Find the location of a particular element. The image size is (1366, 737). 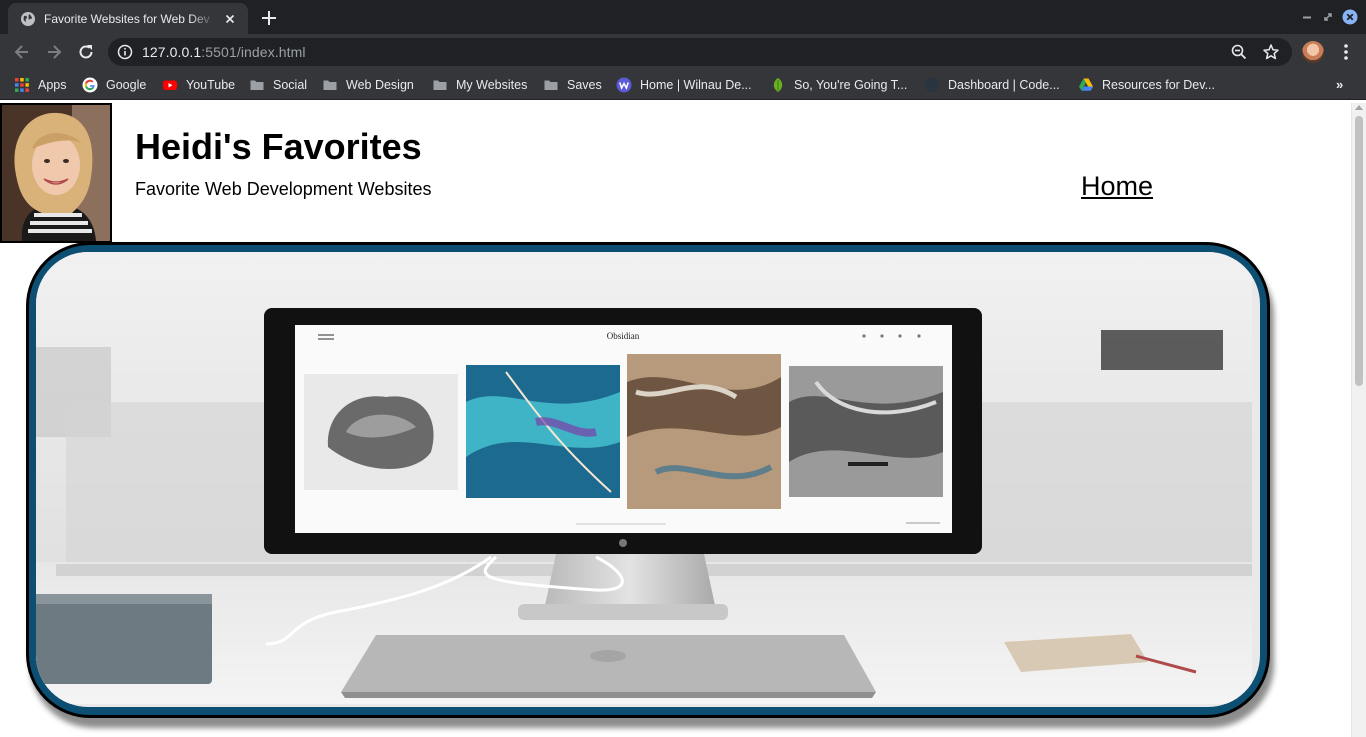

bookmark-star-icon is located at coordinates (1271, 52).